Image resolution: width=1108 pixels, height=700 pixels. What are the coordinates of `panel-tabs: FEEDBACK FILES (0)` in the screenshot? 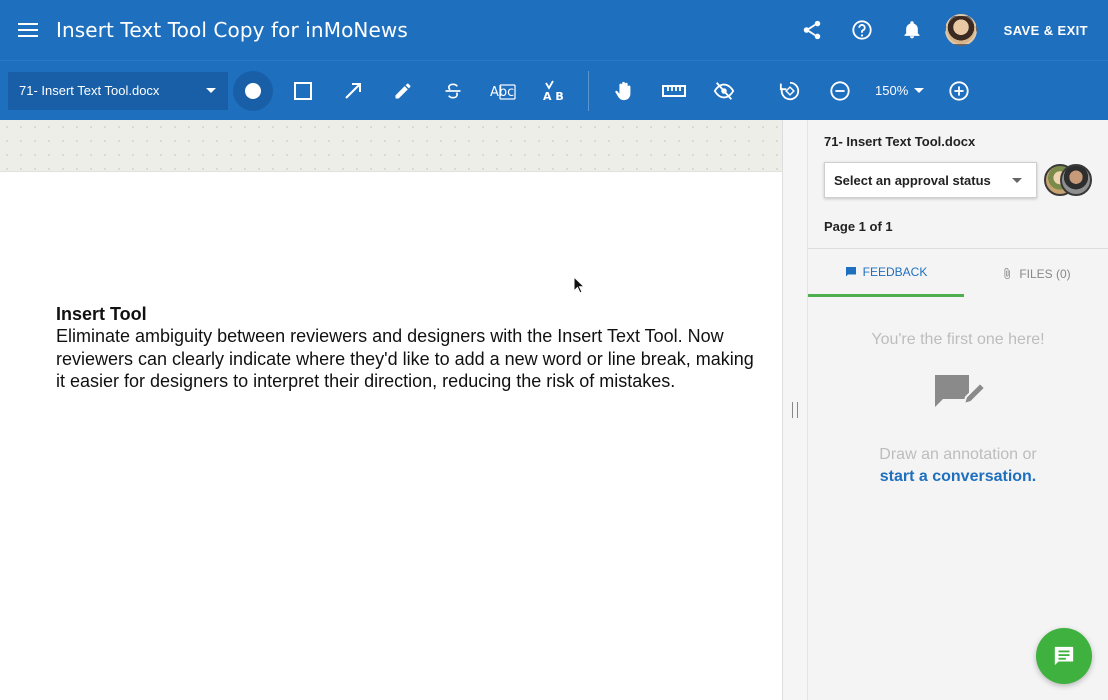 It's located at (958, 274).